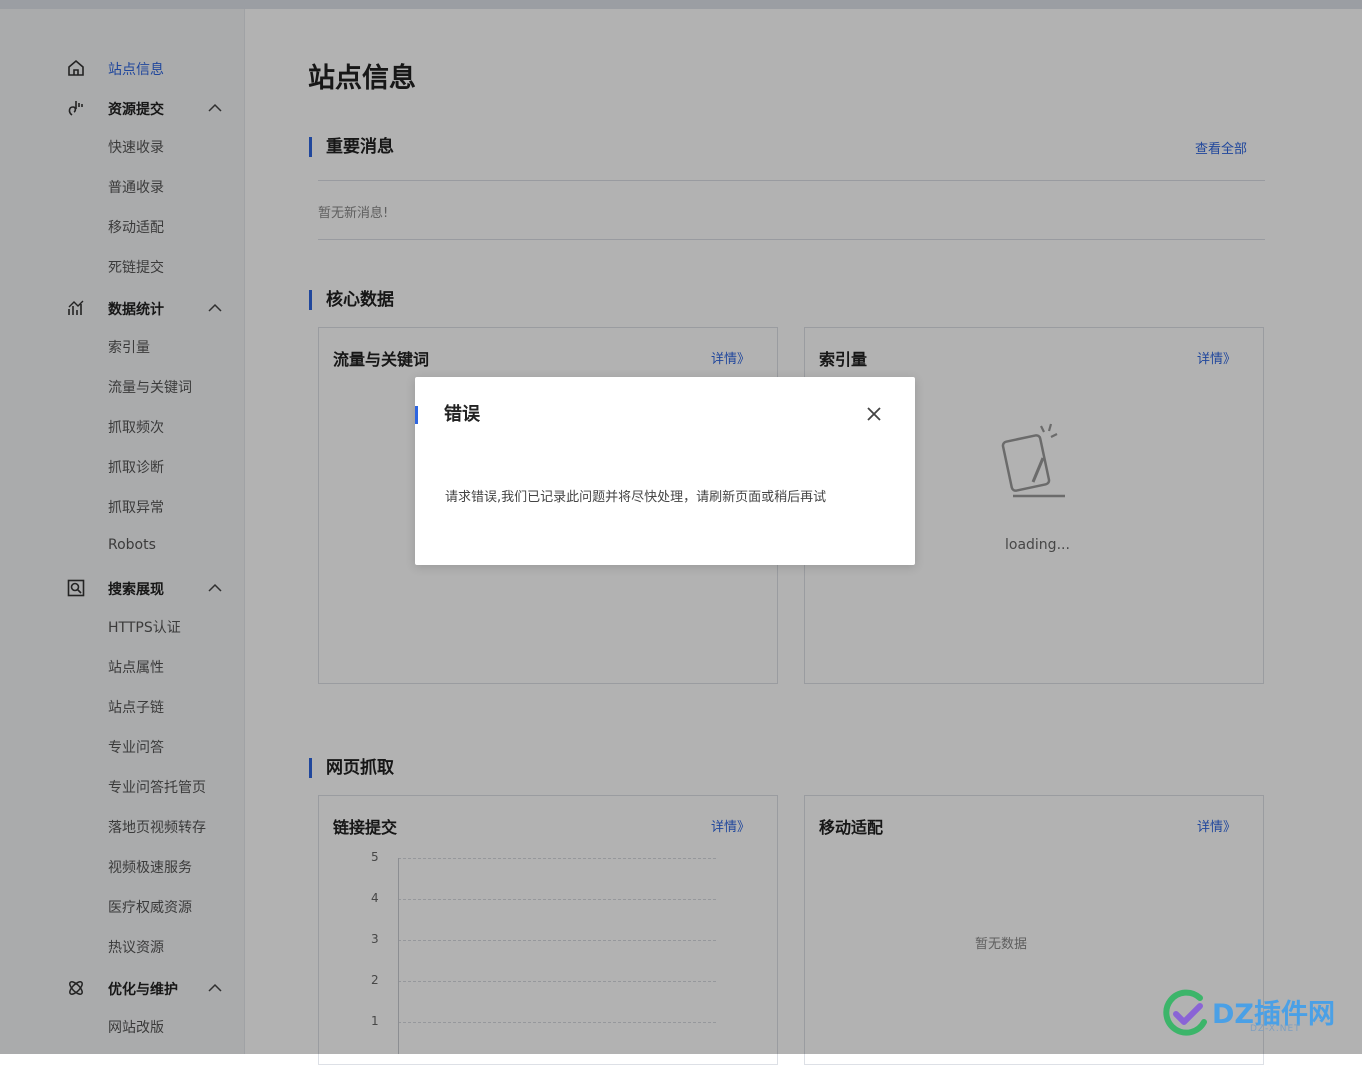 This screenshot has height=1065, width=1362. I want to click on watermark-sub: DZ-X.NET, so click(1275, 1029).